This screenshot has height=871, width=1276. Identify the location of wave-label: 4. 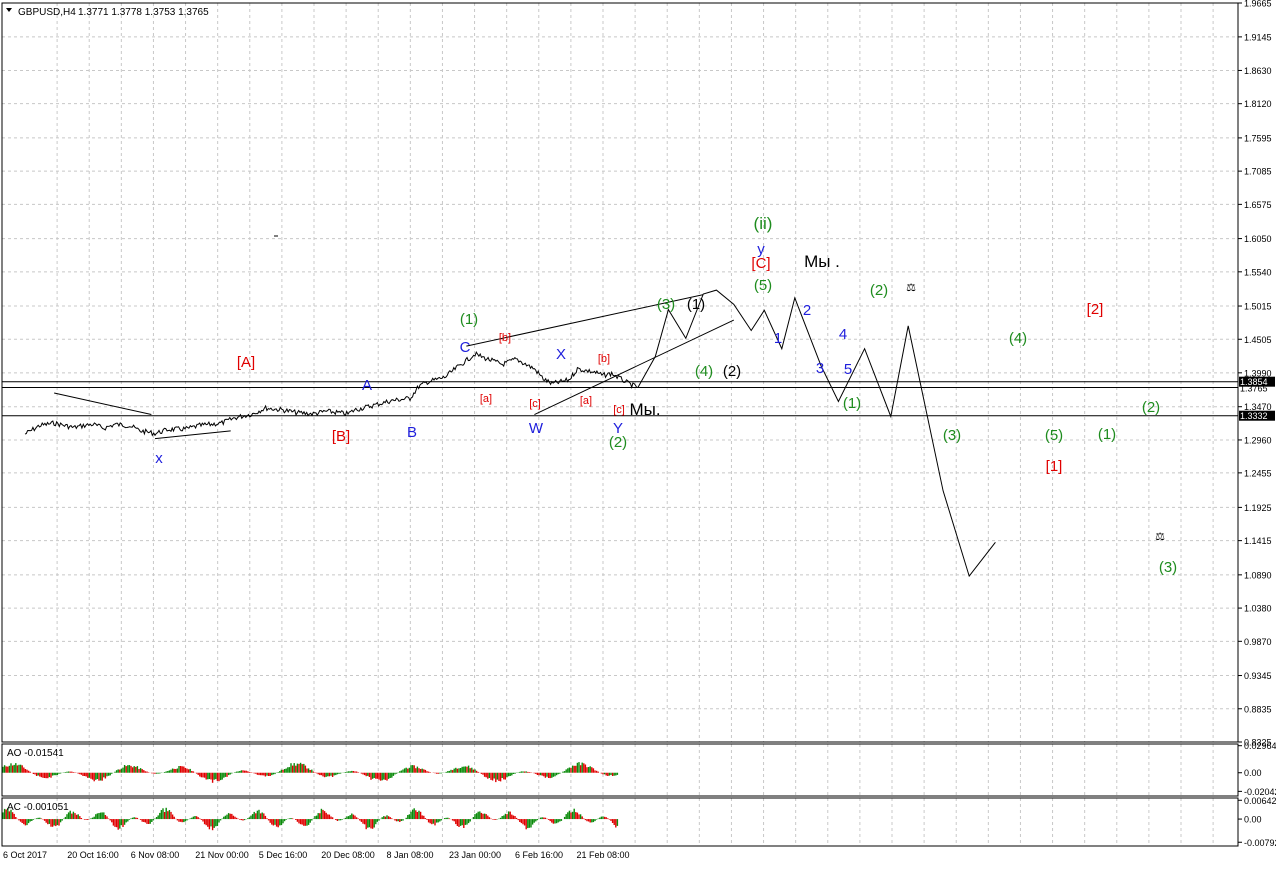
(843, 334).